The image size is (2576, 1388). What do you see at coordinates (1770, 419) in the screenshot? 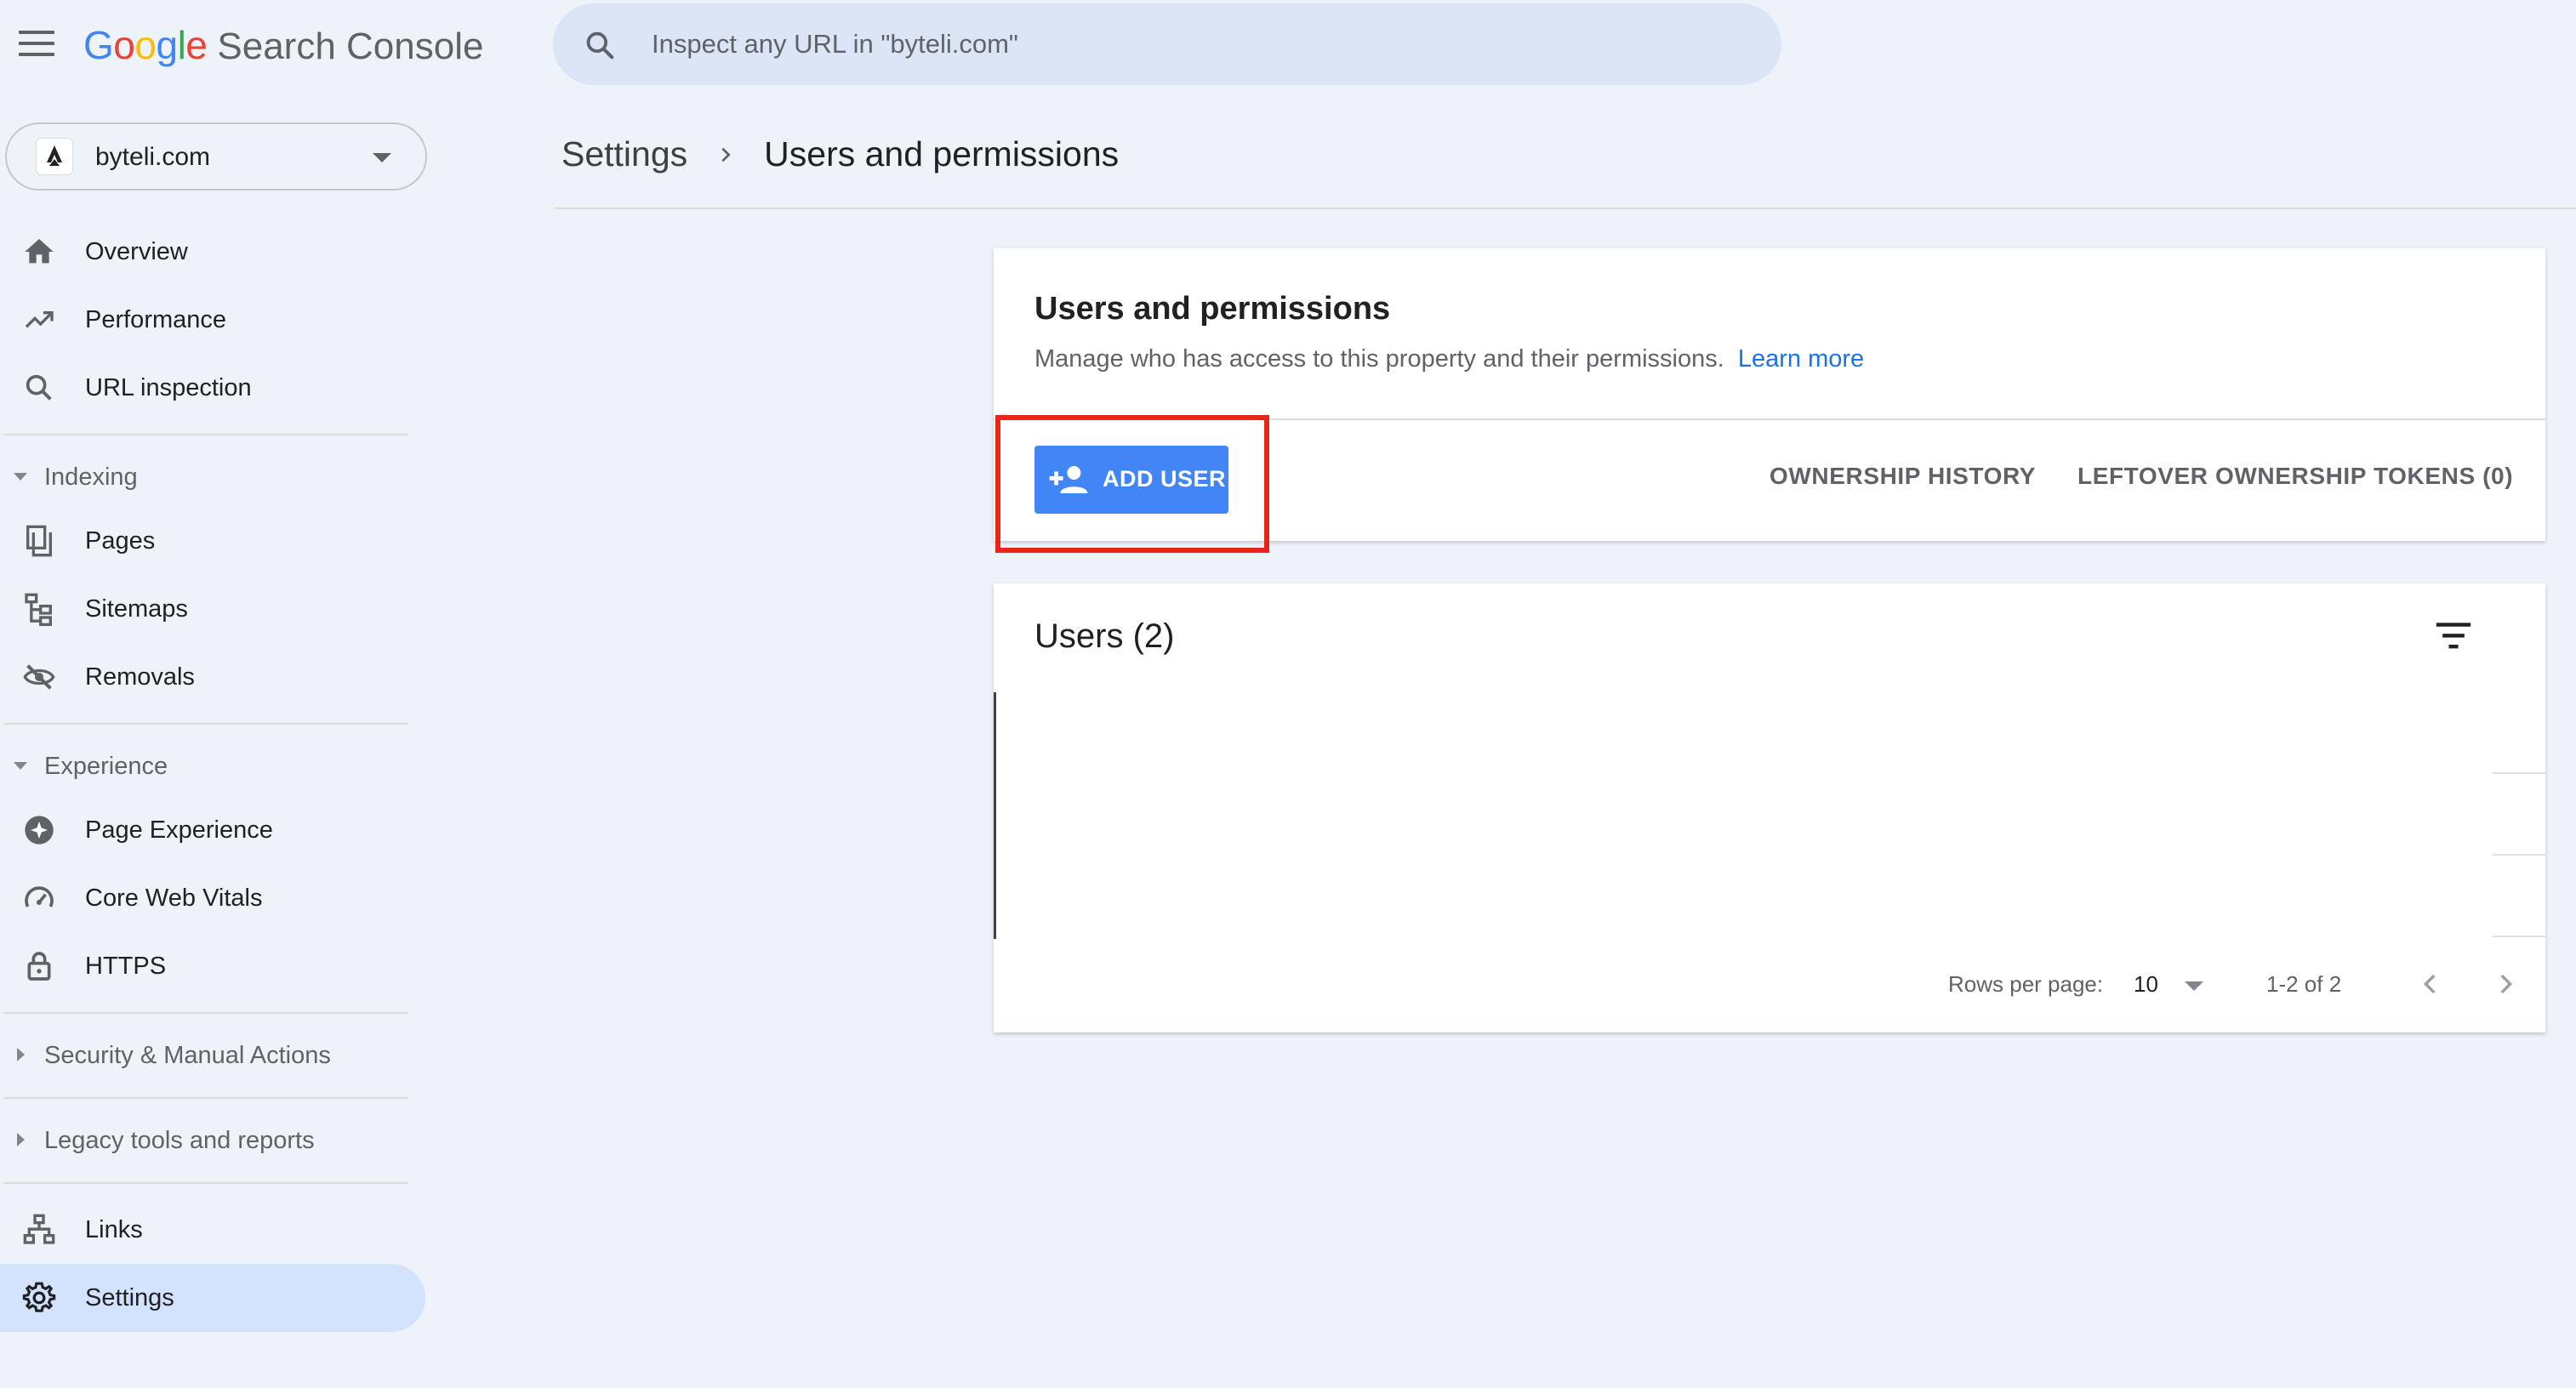
I see `card-divider` at bounding box center [1770, 419].